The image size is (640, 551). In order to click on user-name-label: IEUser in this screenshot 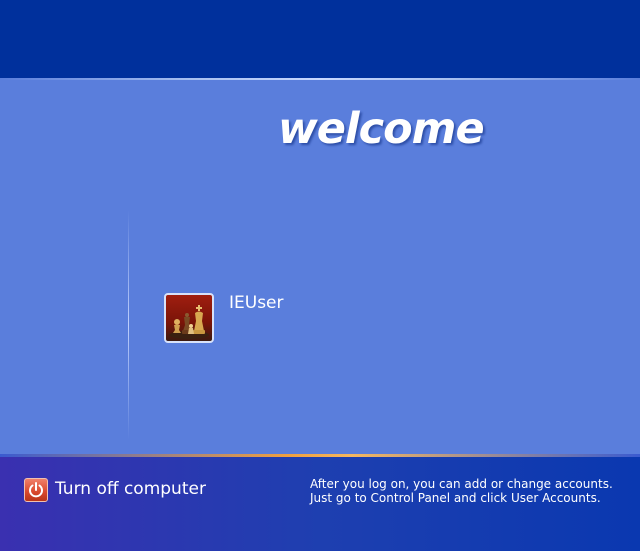, I will do `click(256, 303)`.